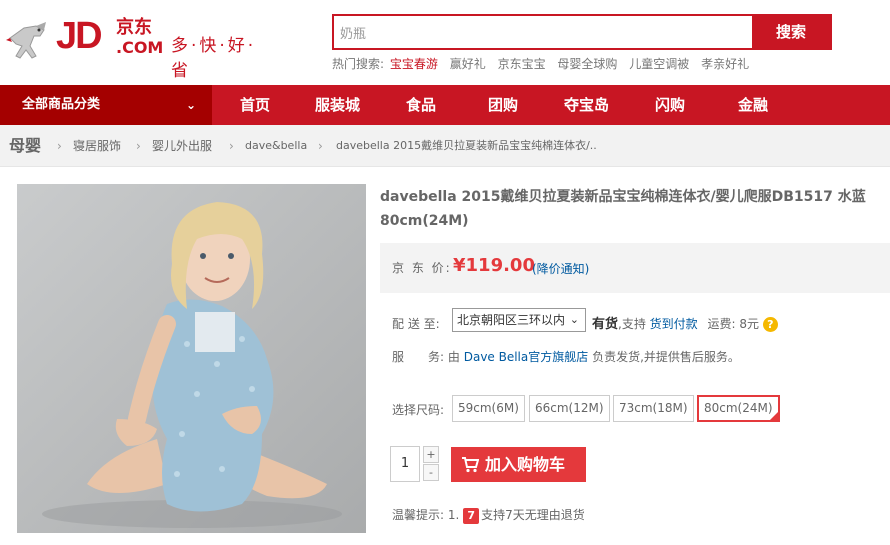 This screenshot has width=890, height=545. What do you see at coordinates (453, 515) in the screenshot?
I see `tip-index: 1.` at bounding box center [453, 515].